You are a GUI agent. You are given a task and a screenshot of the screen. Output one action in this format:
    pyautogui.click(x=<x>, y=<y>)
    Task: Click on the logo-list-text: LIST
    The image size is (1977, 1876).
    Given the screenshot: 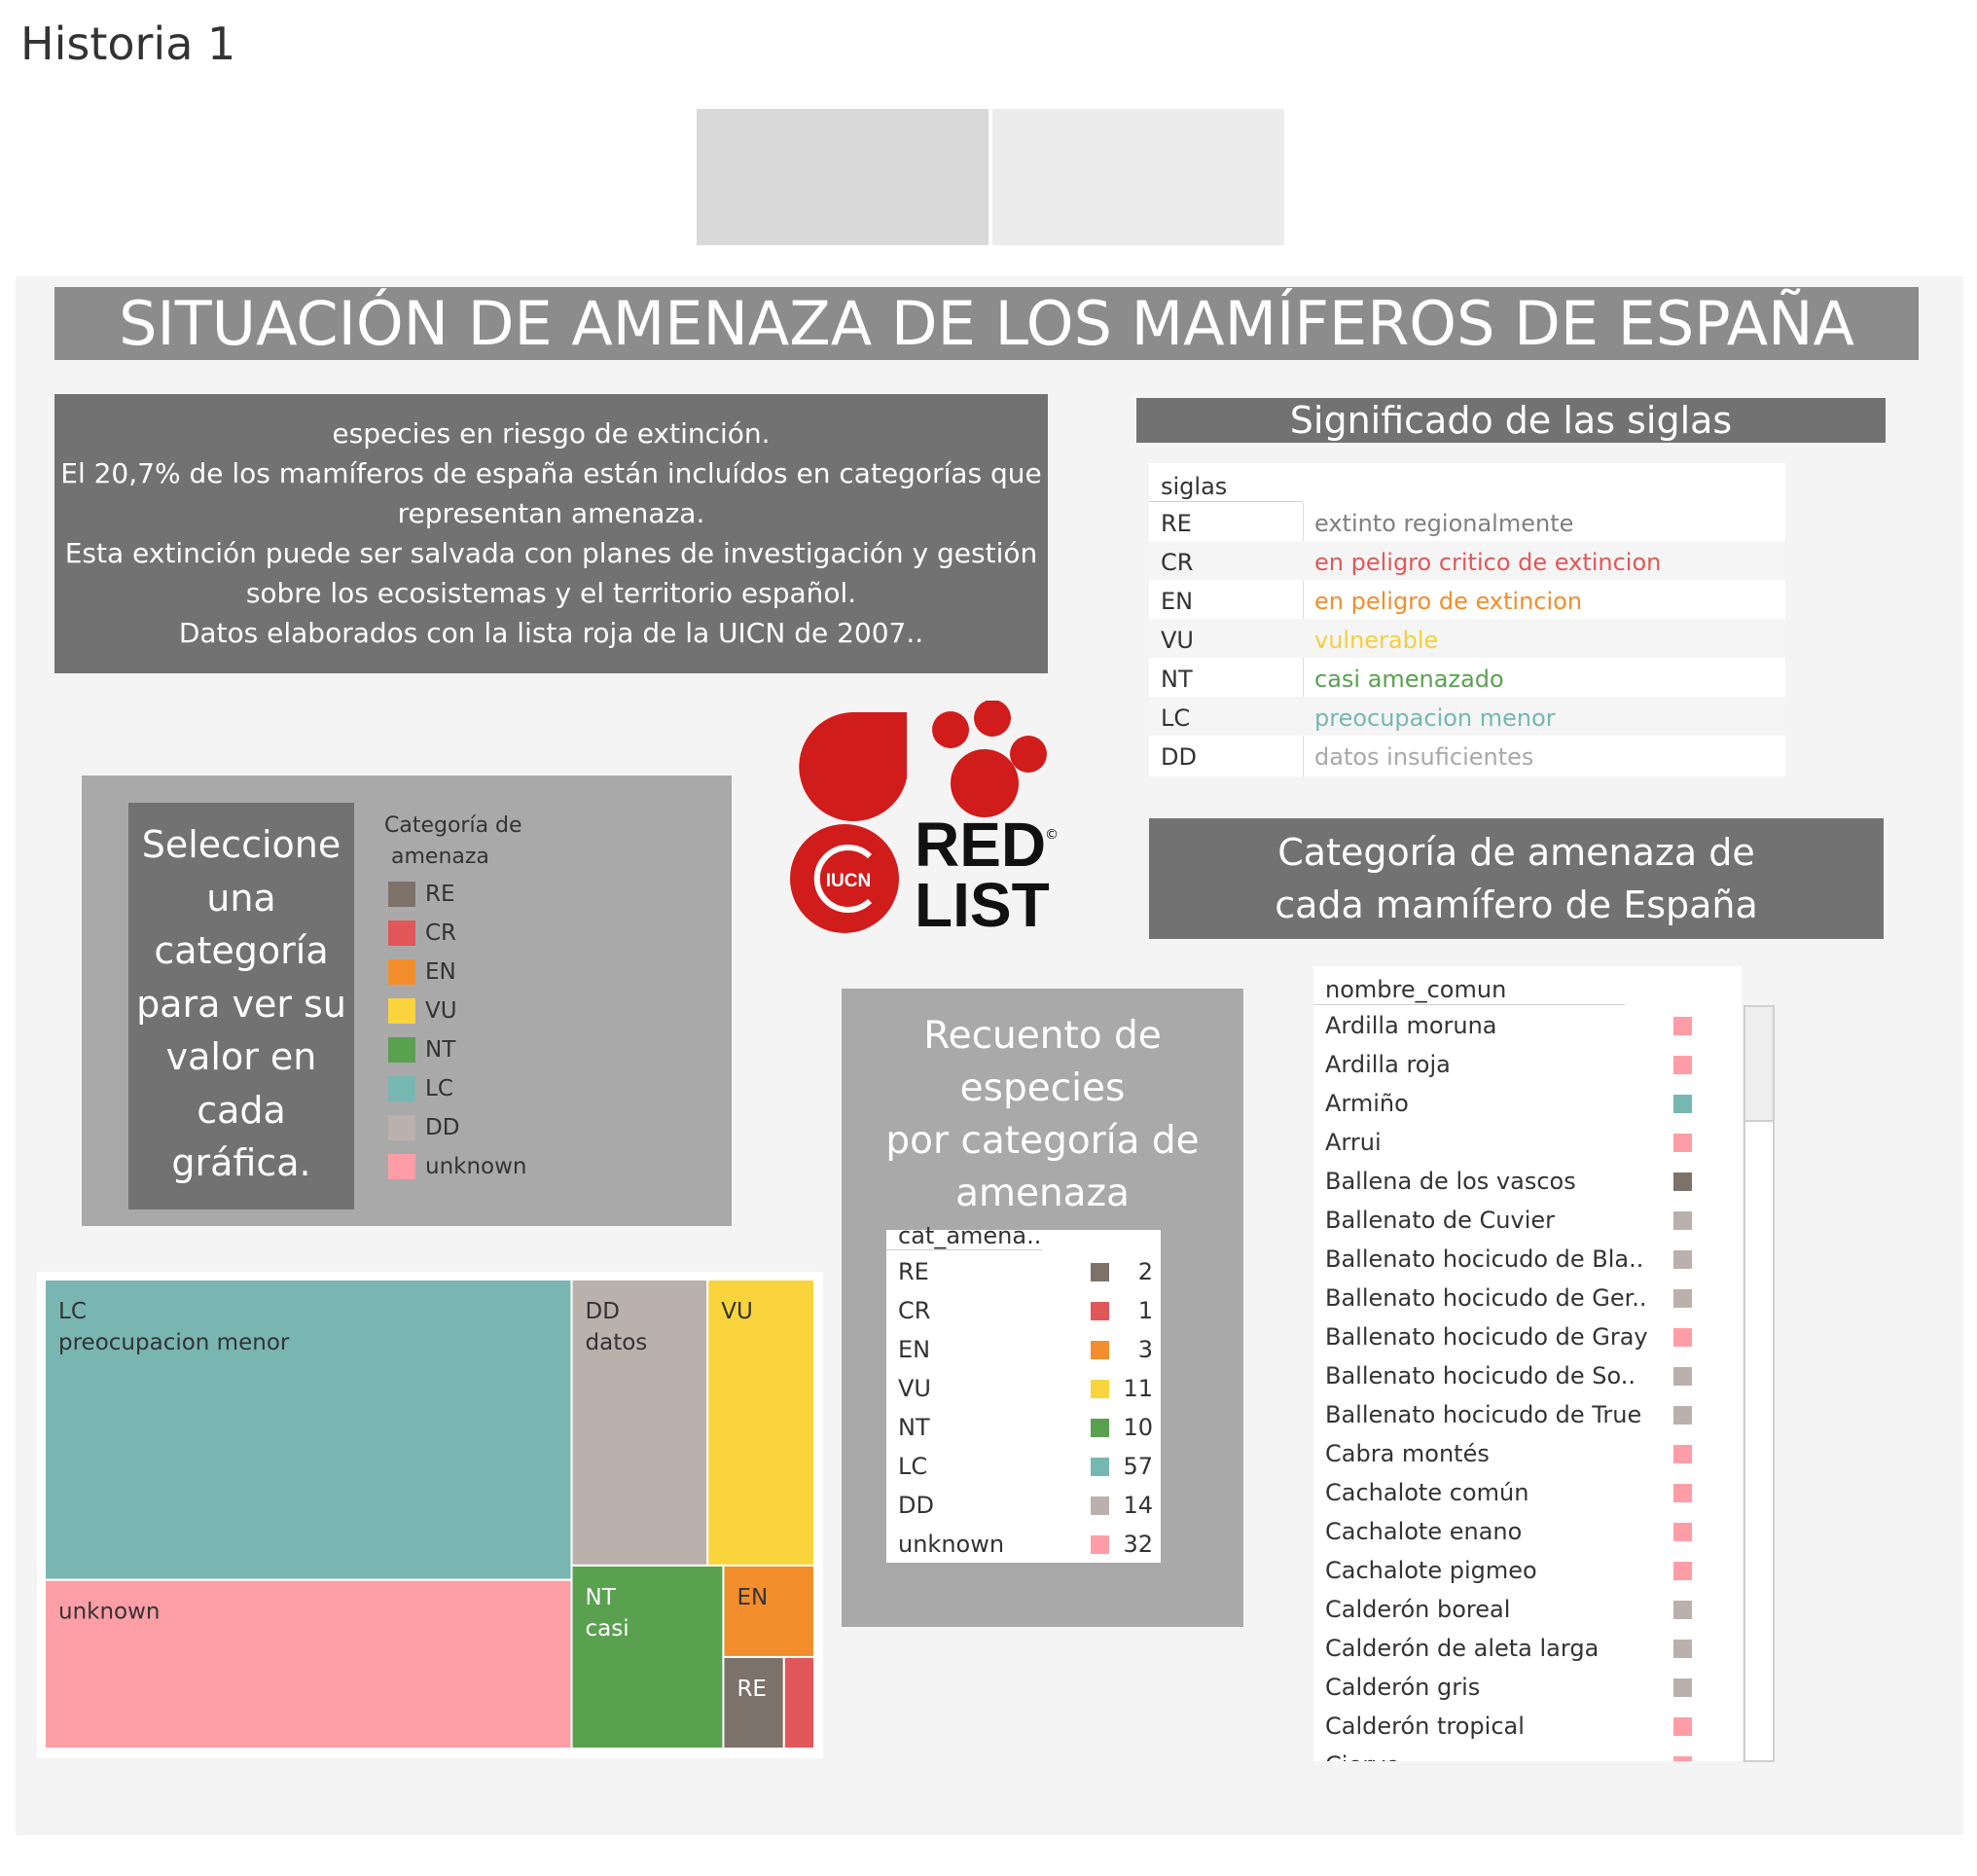 What is the action you would take?
    pyautogui.click(x=982, y=905)
    